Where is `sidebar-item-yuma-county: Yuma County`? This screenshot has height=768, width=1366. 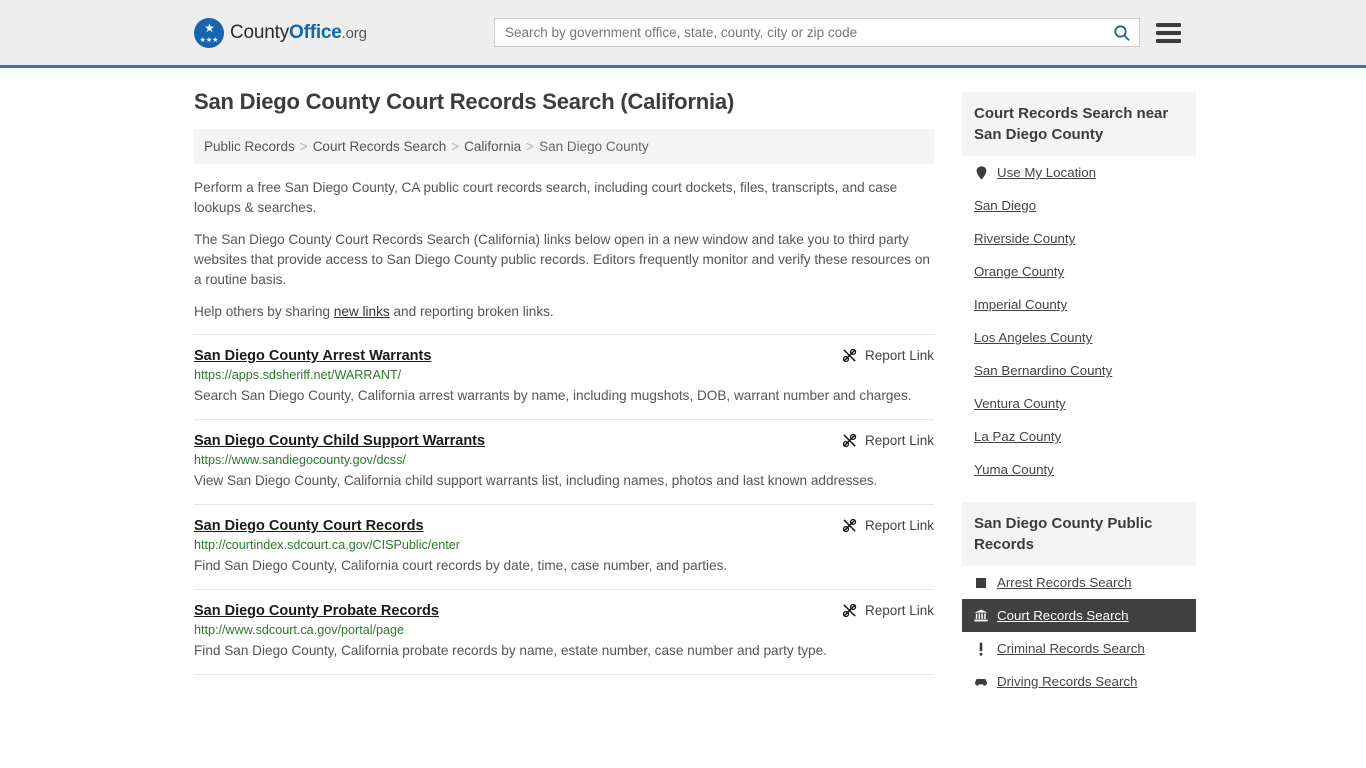 sidebar-item-yuma-county: Yuma County is located at coordinates (1079, 469).